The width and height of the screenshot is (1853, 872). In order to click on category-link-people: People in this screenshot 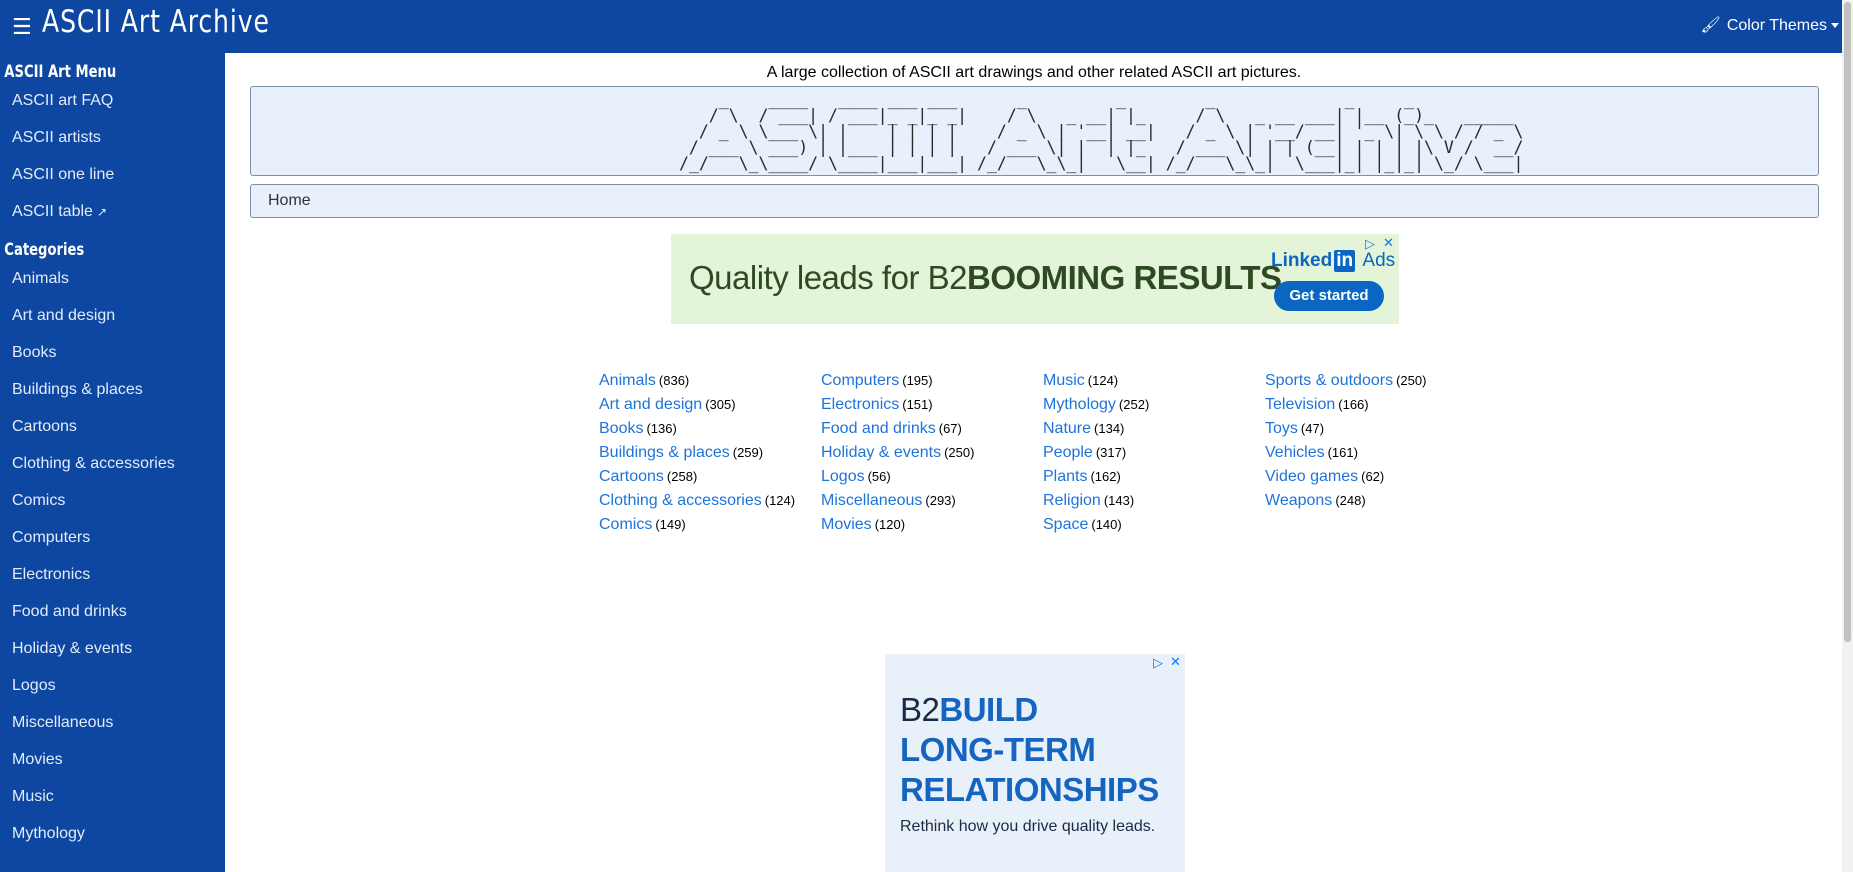, I will do `click(1068, 452)`.